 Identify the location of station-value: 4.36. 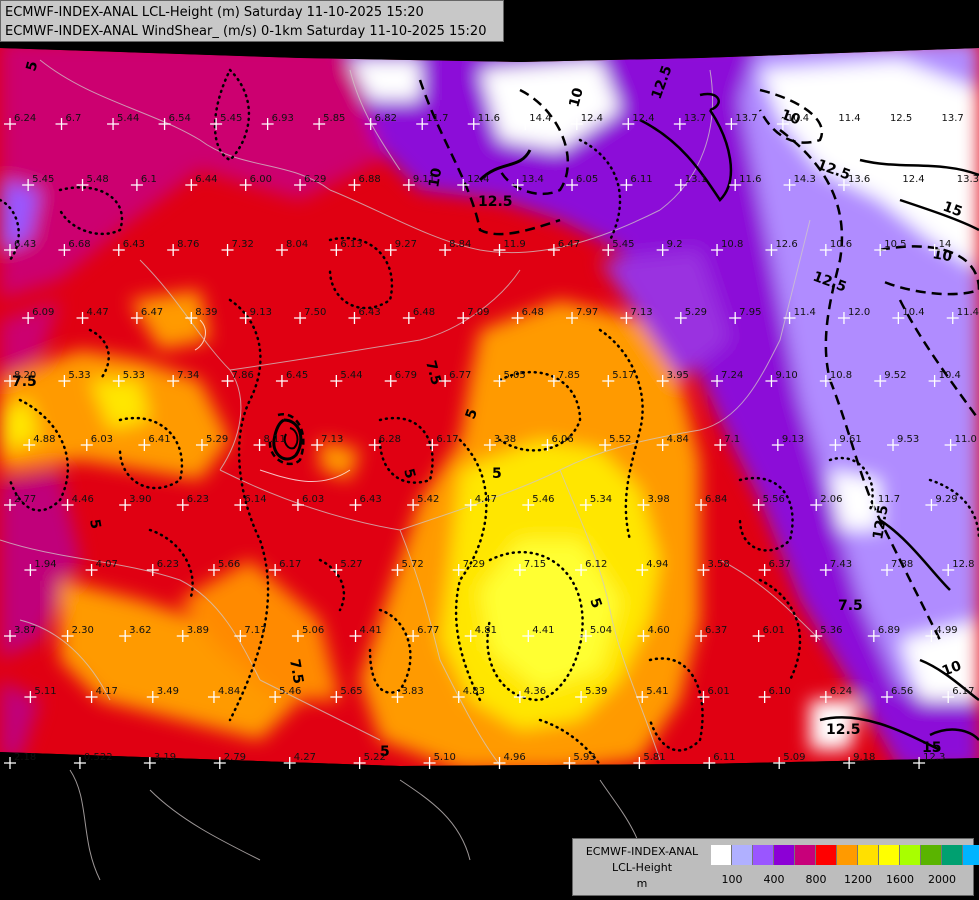
(535, 691).